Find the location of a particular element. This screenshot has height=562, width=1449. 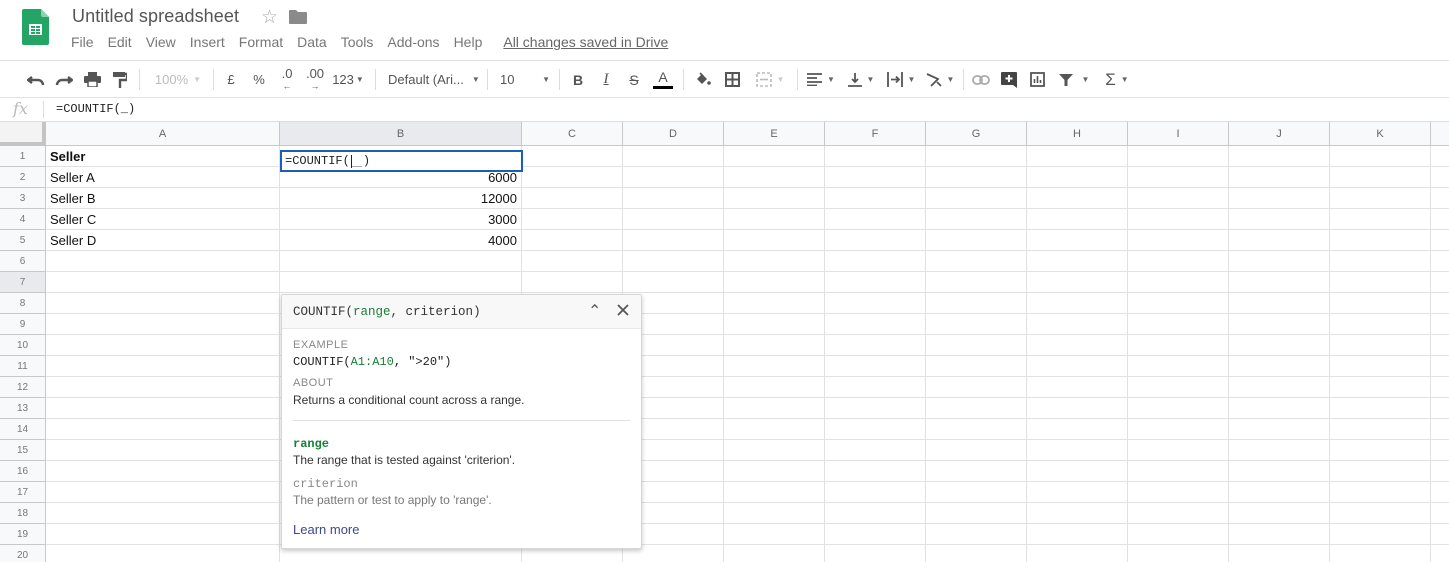

column-header-l is located at coordinates (1440, 134).